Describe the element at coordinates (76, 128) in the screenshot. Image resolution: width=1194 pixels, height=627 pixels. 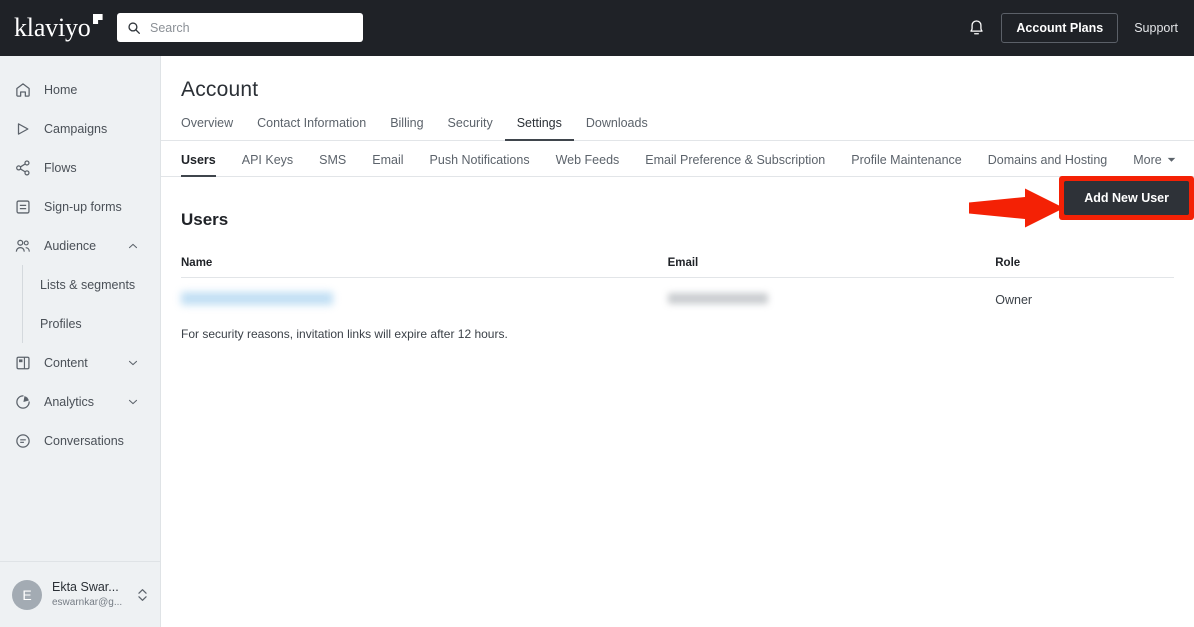
I see `sidebar-item-label: Campaigns` at that location.